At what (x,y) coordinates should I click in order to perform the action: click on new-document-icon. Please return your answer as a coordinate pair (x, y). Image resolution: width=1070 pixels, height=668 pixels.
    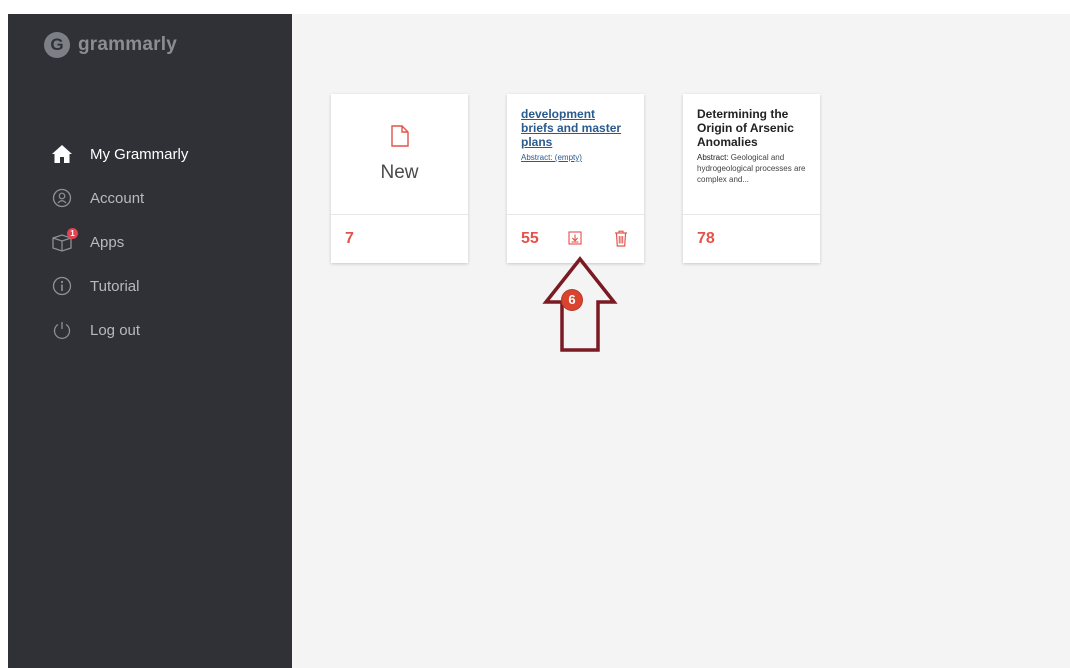
    Looking at the image, I should click on (399, 138).